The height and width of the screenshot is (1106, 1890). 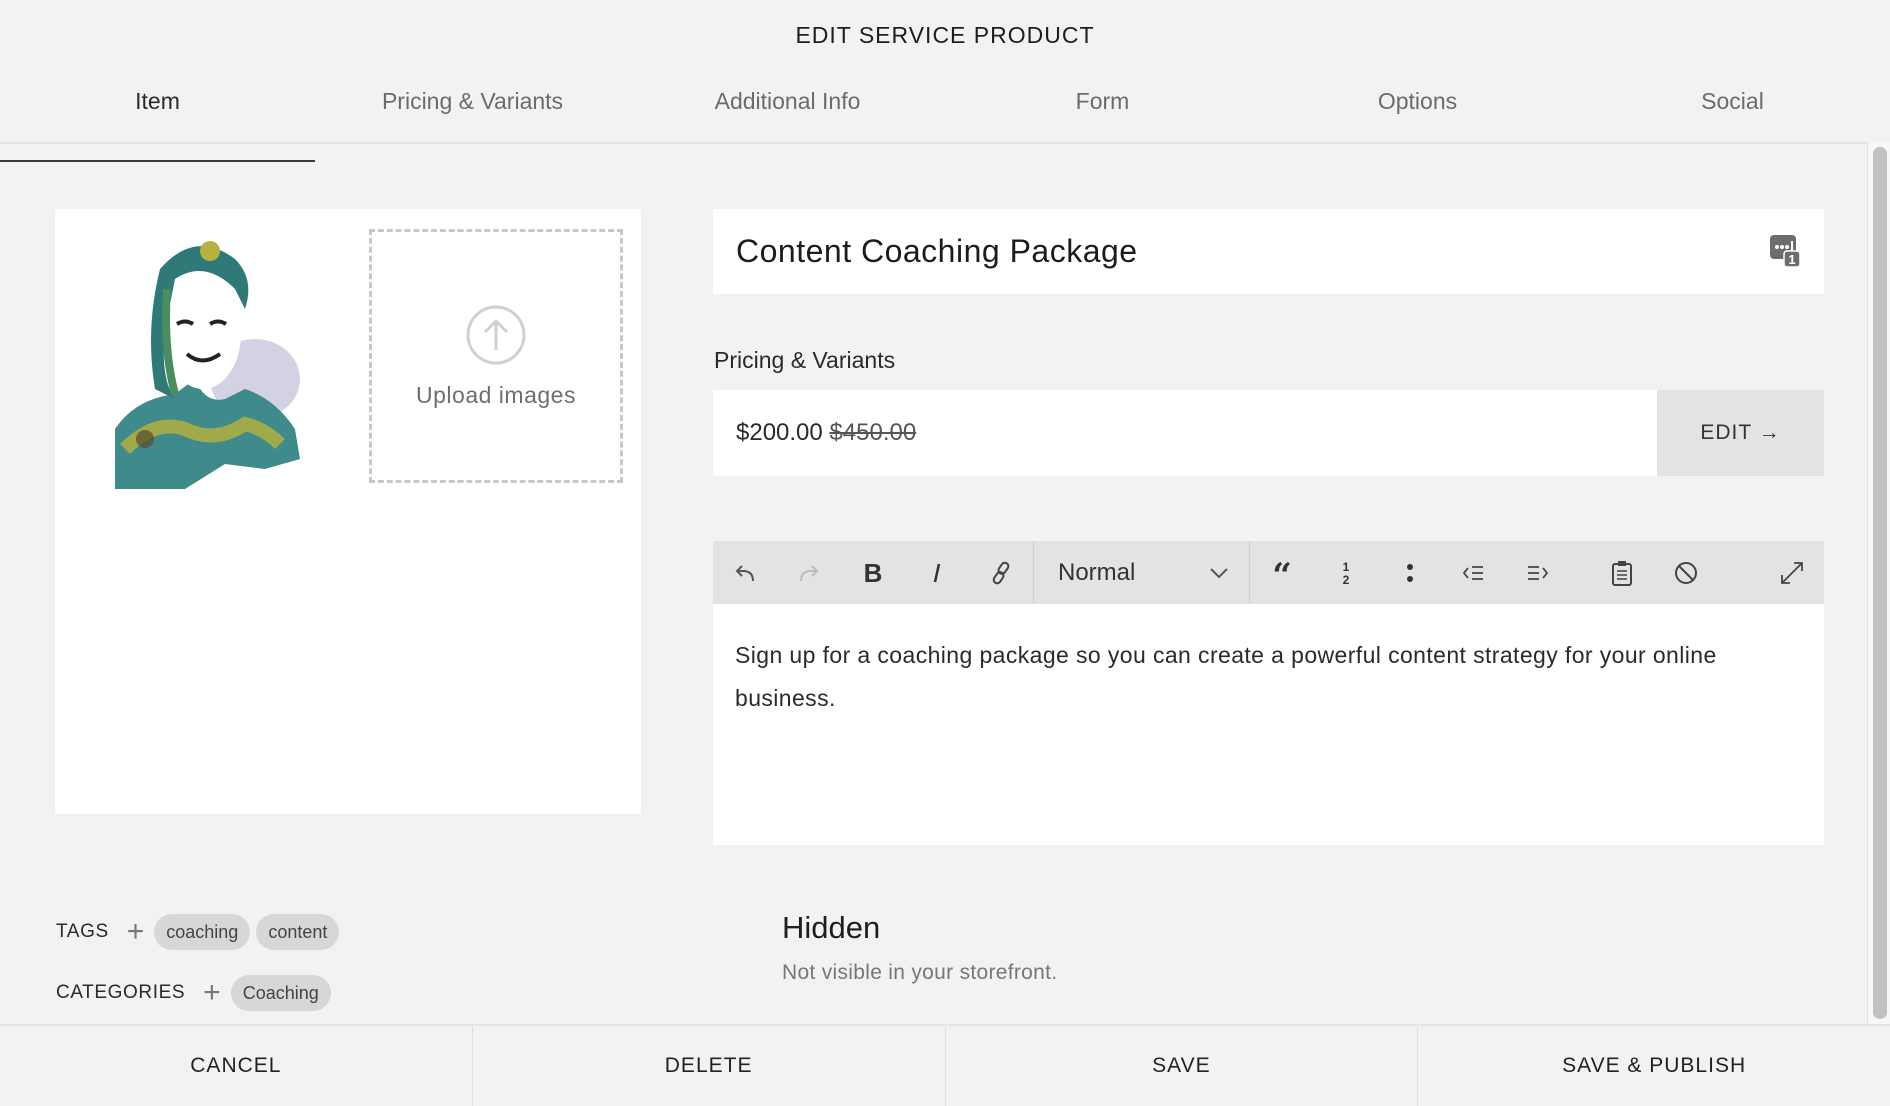 I want to click on ordered-list-icon: 12, so click(x=1346, y=573).